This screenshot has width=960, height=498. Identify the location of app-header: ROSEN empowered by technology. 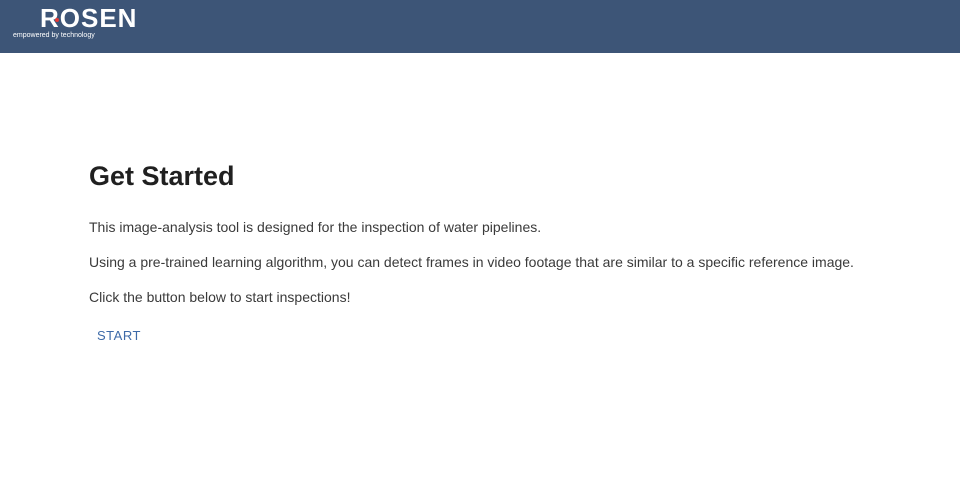
(480, 26).